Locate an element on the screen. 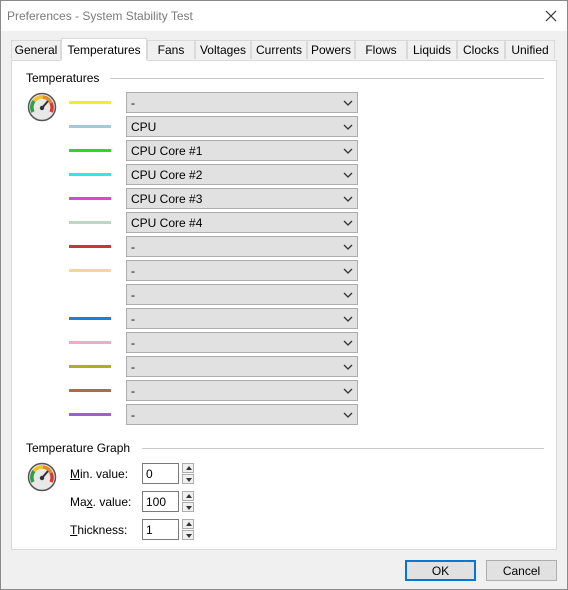 The width and height of the screenshot is (568, 590). tab-liquids: Liquids is located at coordinates (432, 49).